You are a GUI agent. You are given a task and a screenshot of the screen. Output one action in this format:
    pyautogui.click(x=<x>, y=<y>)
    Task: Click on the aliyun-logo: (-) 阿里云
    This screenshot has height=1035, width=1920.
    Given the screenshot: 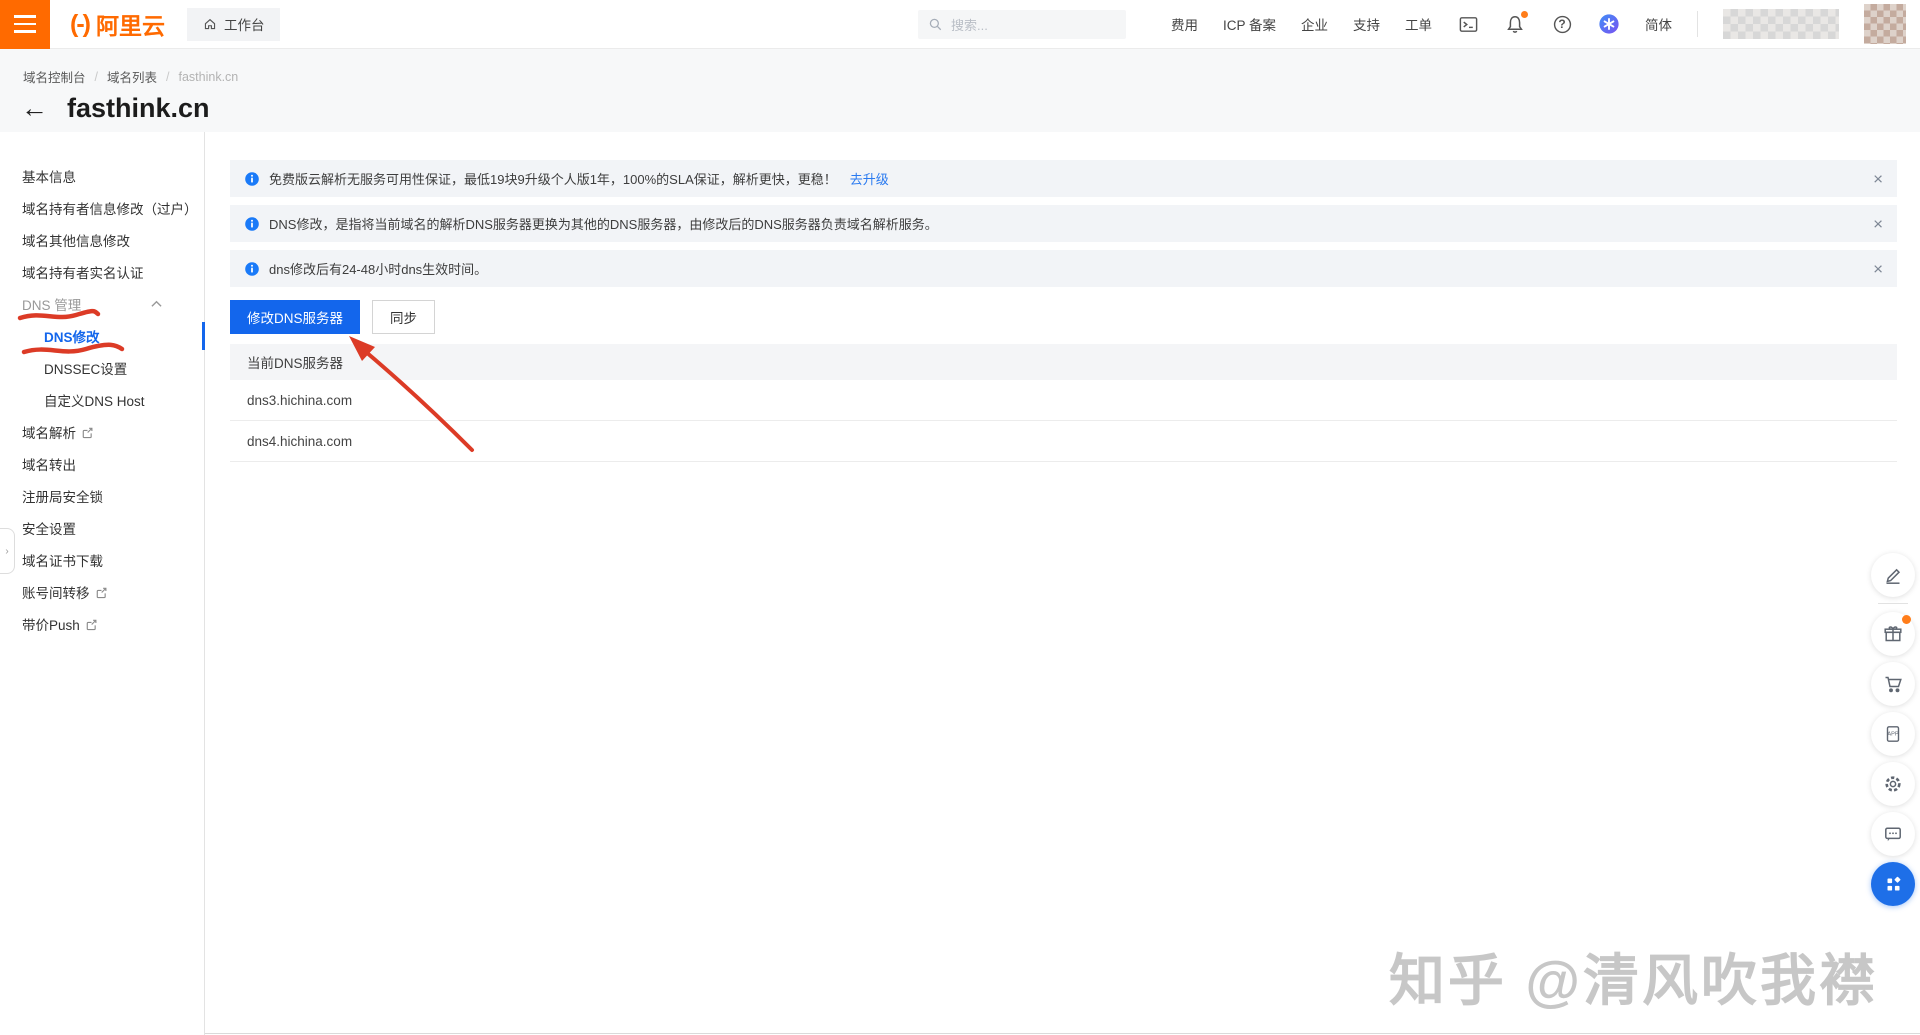 What is the action you would take?
    pyautogui.click(x=118, y=24)
    